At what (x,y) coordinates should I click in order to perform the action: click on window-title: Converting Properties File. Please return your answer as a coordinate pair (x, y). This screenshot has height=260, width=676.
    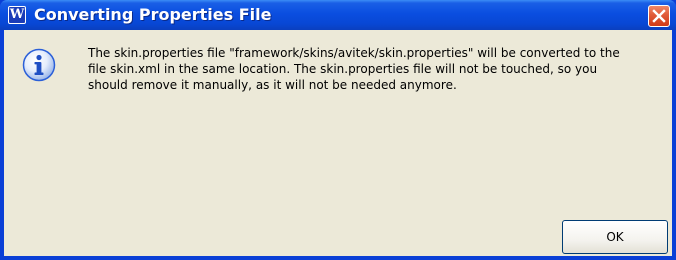
    Looking at the image, I should click on (153, 14).